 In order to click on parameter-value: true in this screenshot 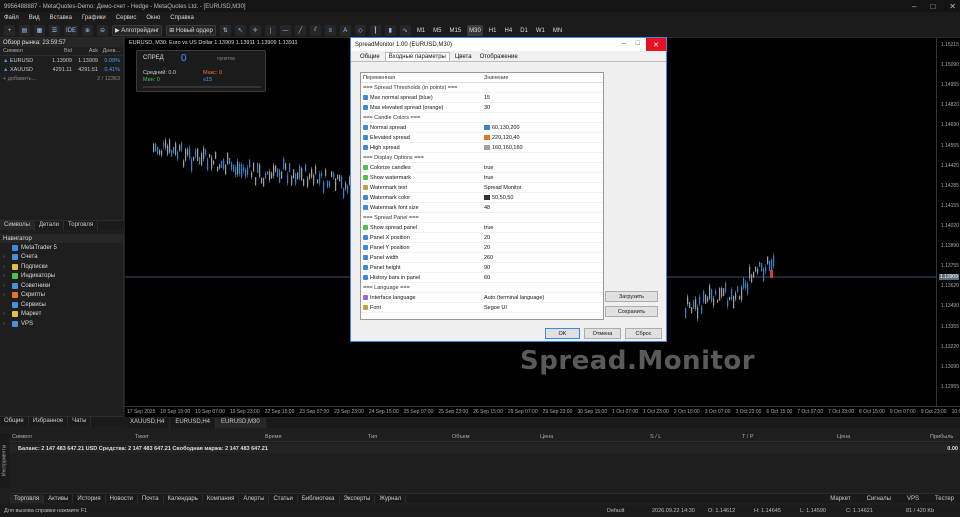, I will do `click(542, 168)`.